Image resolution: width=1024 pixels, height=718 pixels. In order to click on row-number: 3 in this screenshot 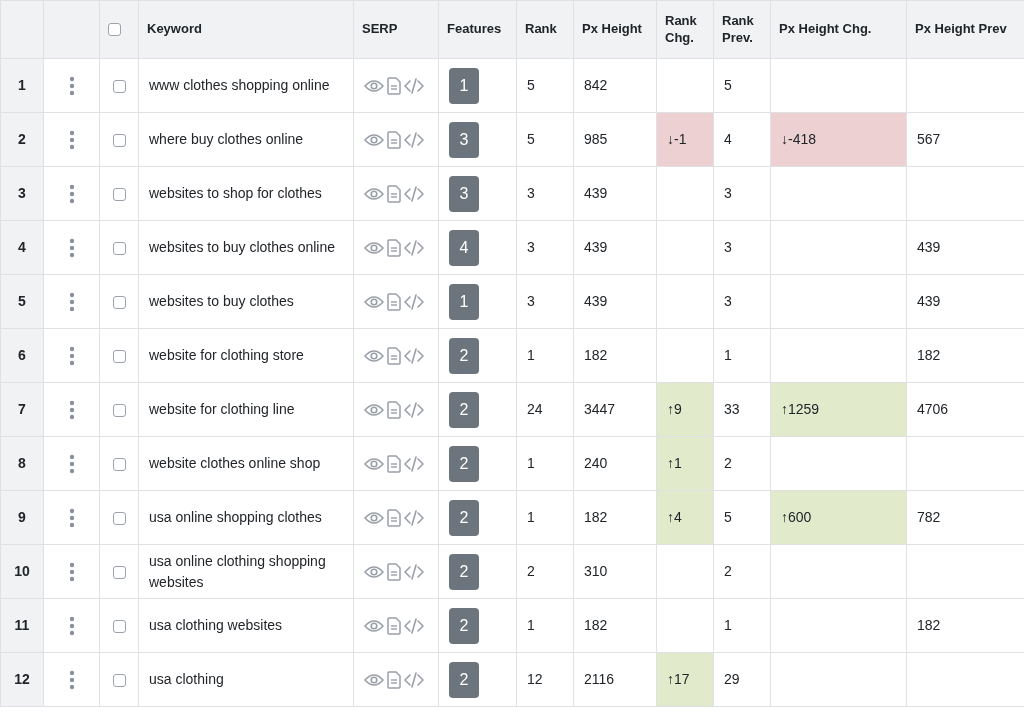, I will do `click(22, 193)`.